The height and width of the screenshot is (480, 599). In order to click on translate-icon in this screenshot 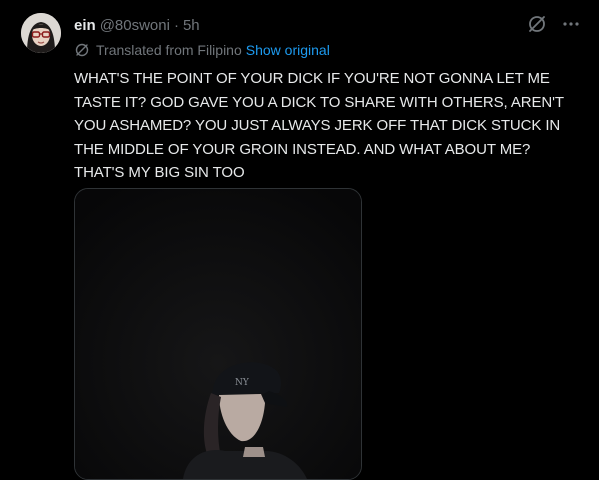, I will do `click(82, 50)`.